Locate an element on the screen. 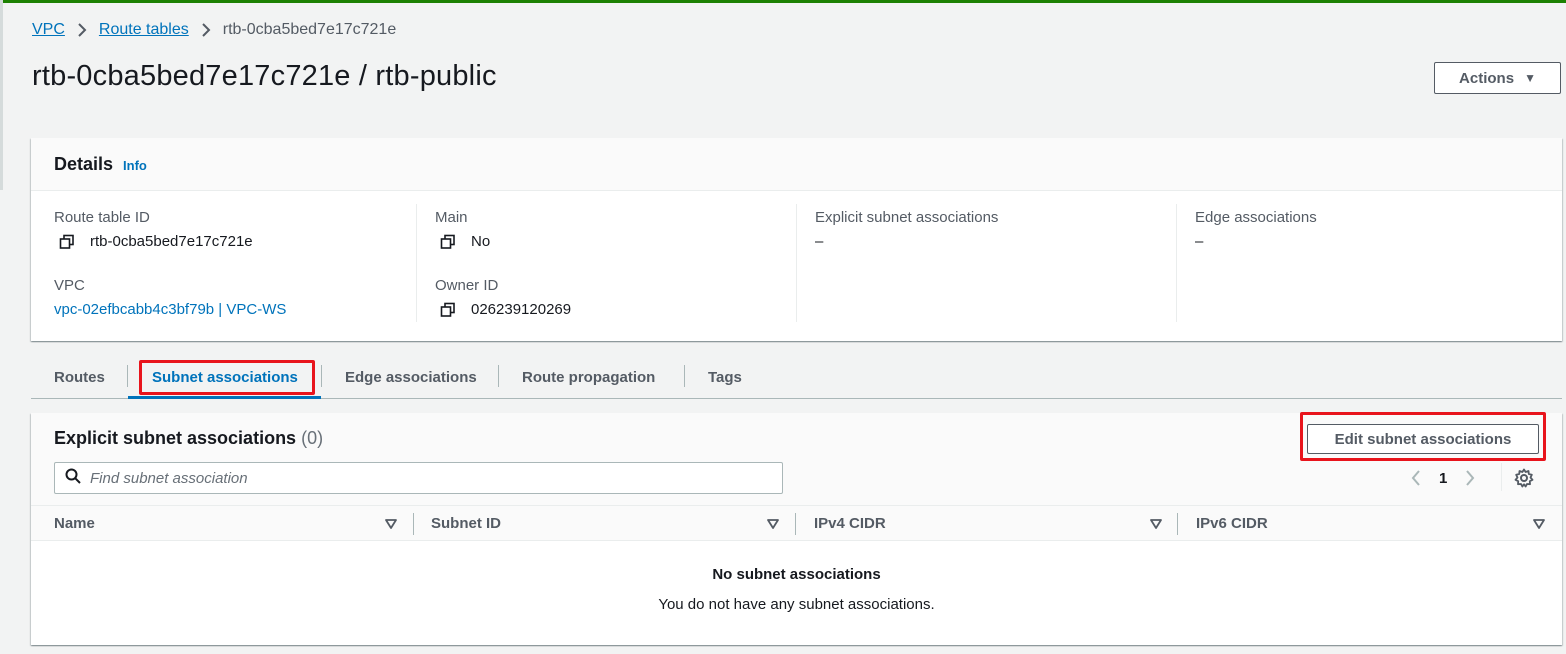 Image resolution: width=1566 pixels, height=654 pixels. column-header-ipv4-cidr: IPv4 CIDR is located at coordinates (850, 523).